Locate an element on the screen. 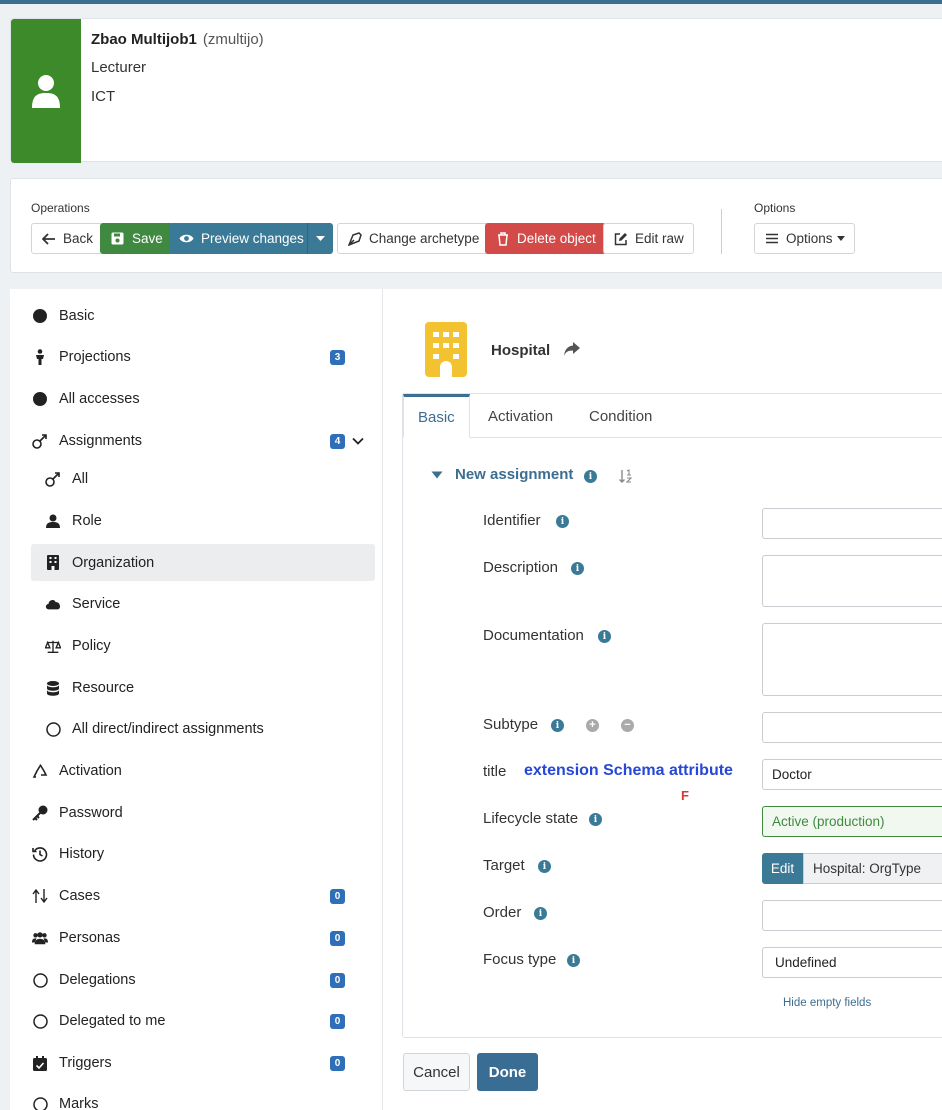  person-icon is located at coordinates (40, 357).